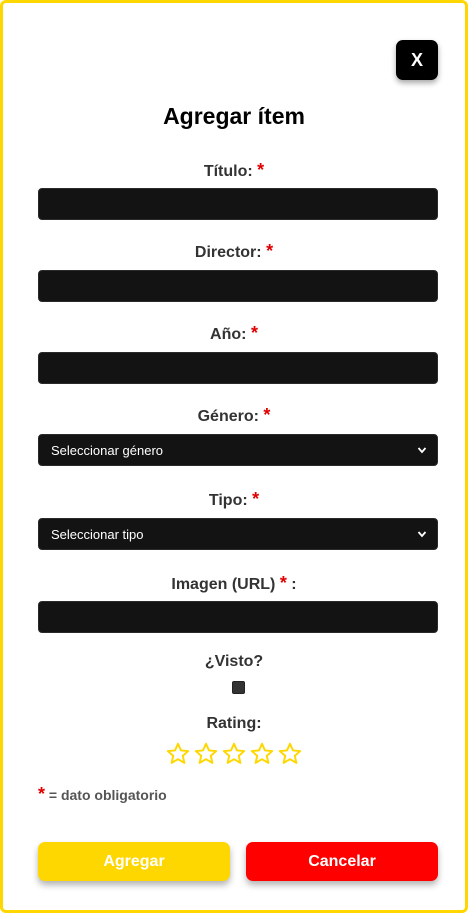  I want to click on imagen-label-text: Imagen (URL), so click(223, 584).